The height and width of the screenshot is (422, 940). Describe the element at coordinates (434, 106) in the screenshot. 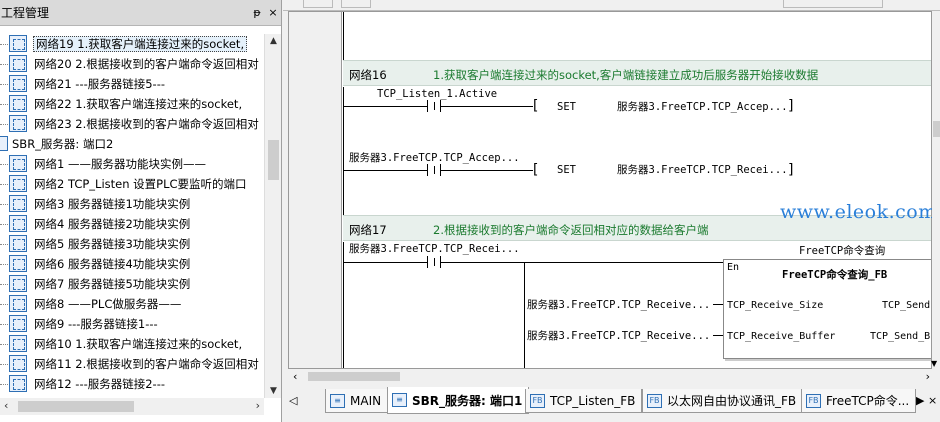

I see `rung1-contact` at that location.